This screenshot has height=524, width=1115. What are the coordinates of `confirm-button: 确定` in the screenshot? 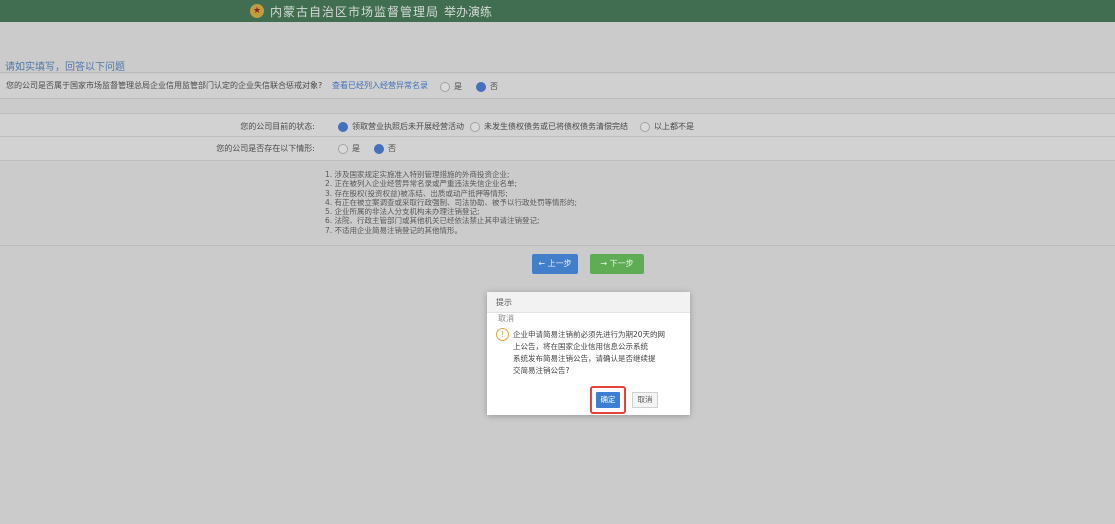 It's located at (608, 400).